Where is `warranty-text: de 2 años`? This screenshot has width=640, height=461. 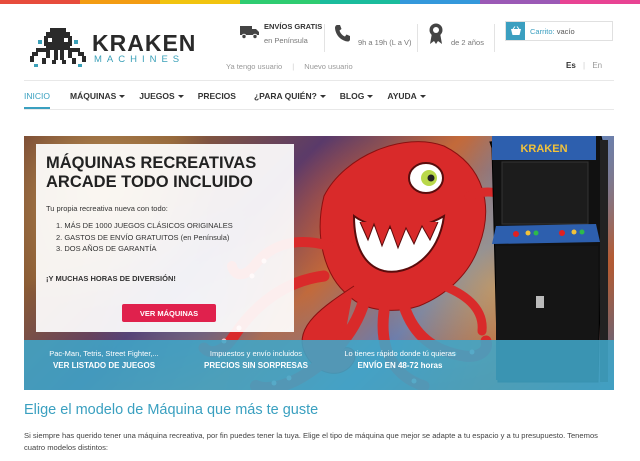 warranty-text: de 2 años is located at coordinates (467, 42).